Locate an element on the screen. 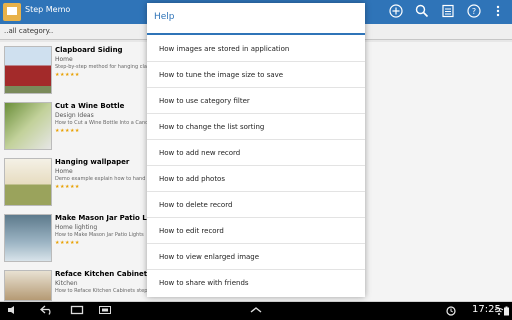 This screenshot has height=320, width=512. help-item: How to edit record is located at coordinates (256, 231).